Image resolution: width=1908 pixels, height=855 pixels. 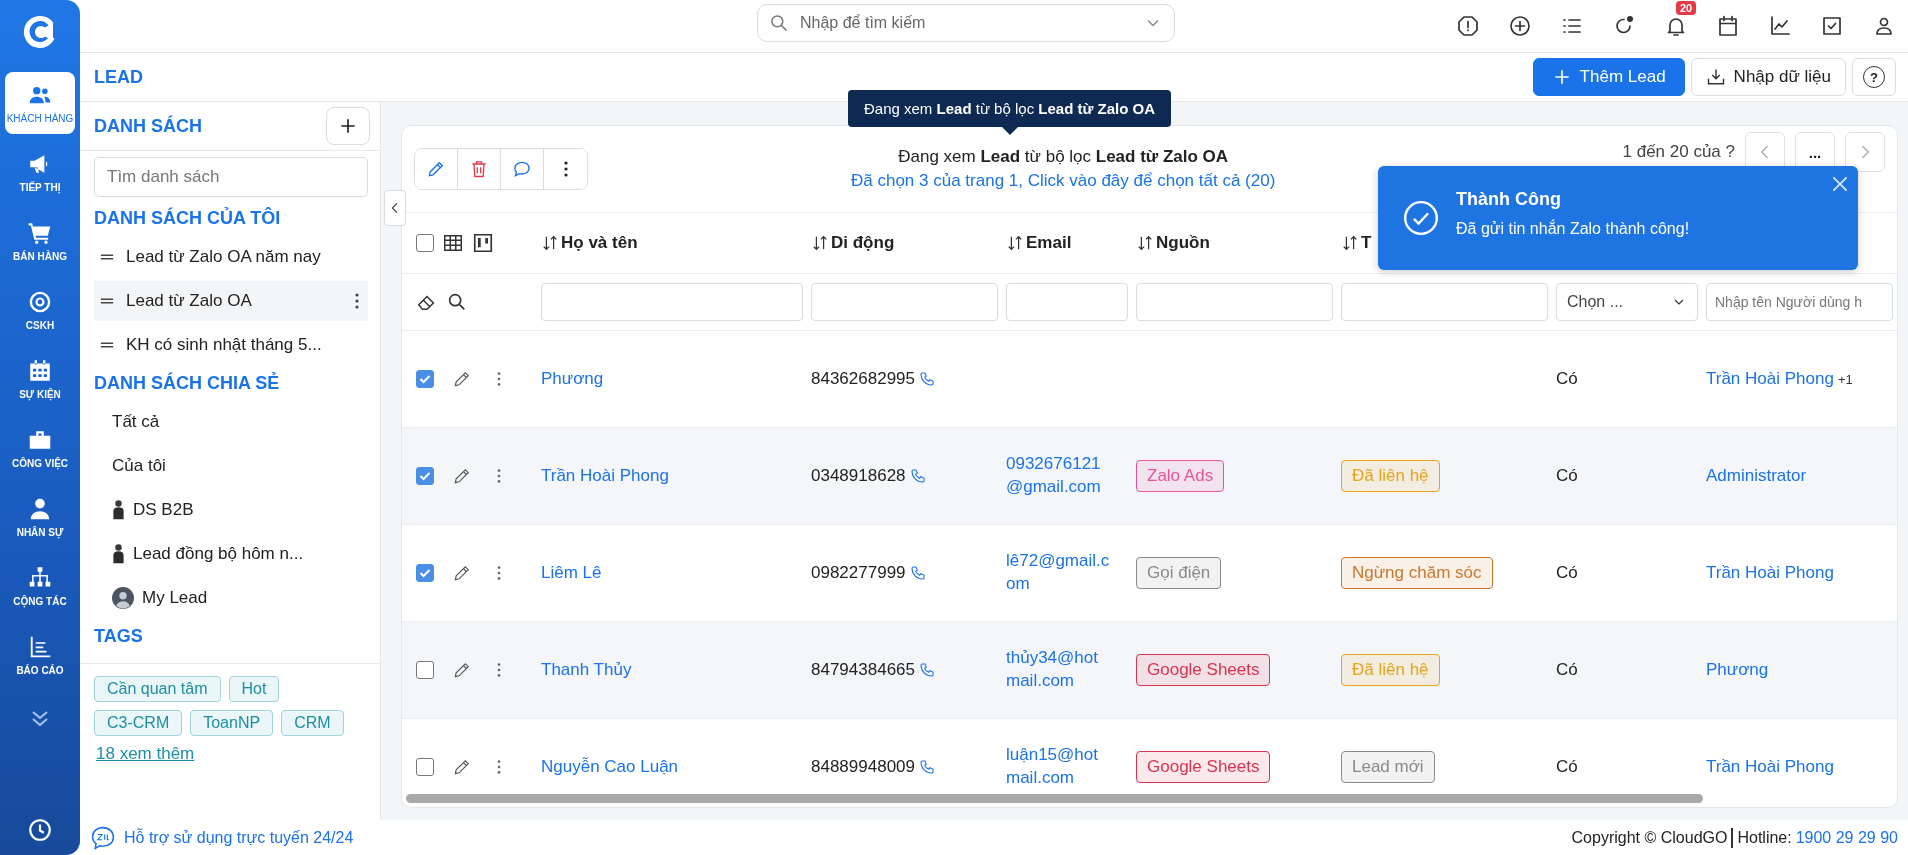 I want to click on tooltip: Đang xem Lead từ bộ lọc Lead từ Zalo OA, so click(x=1010, y=108).